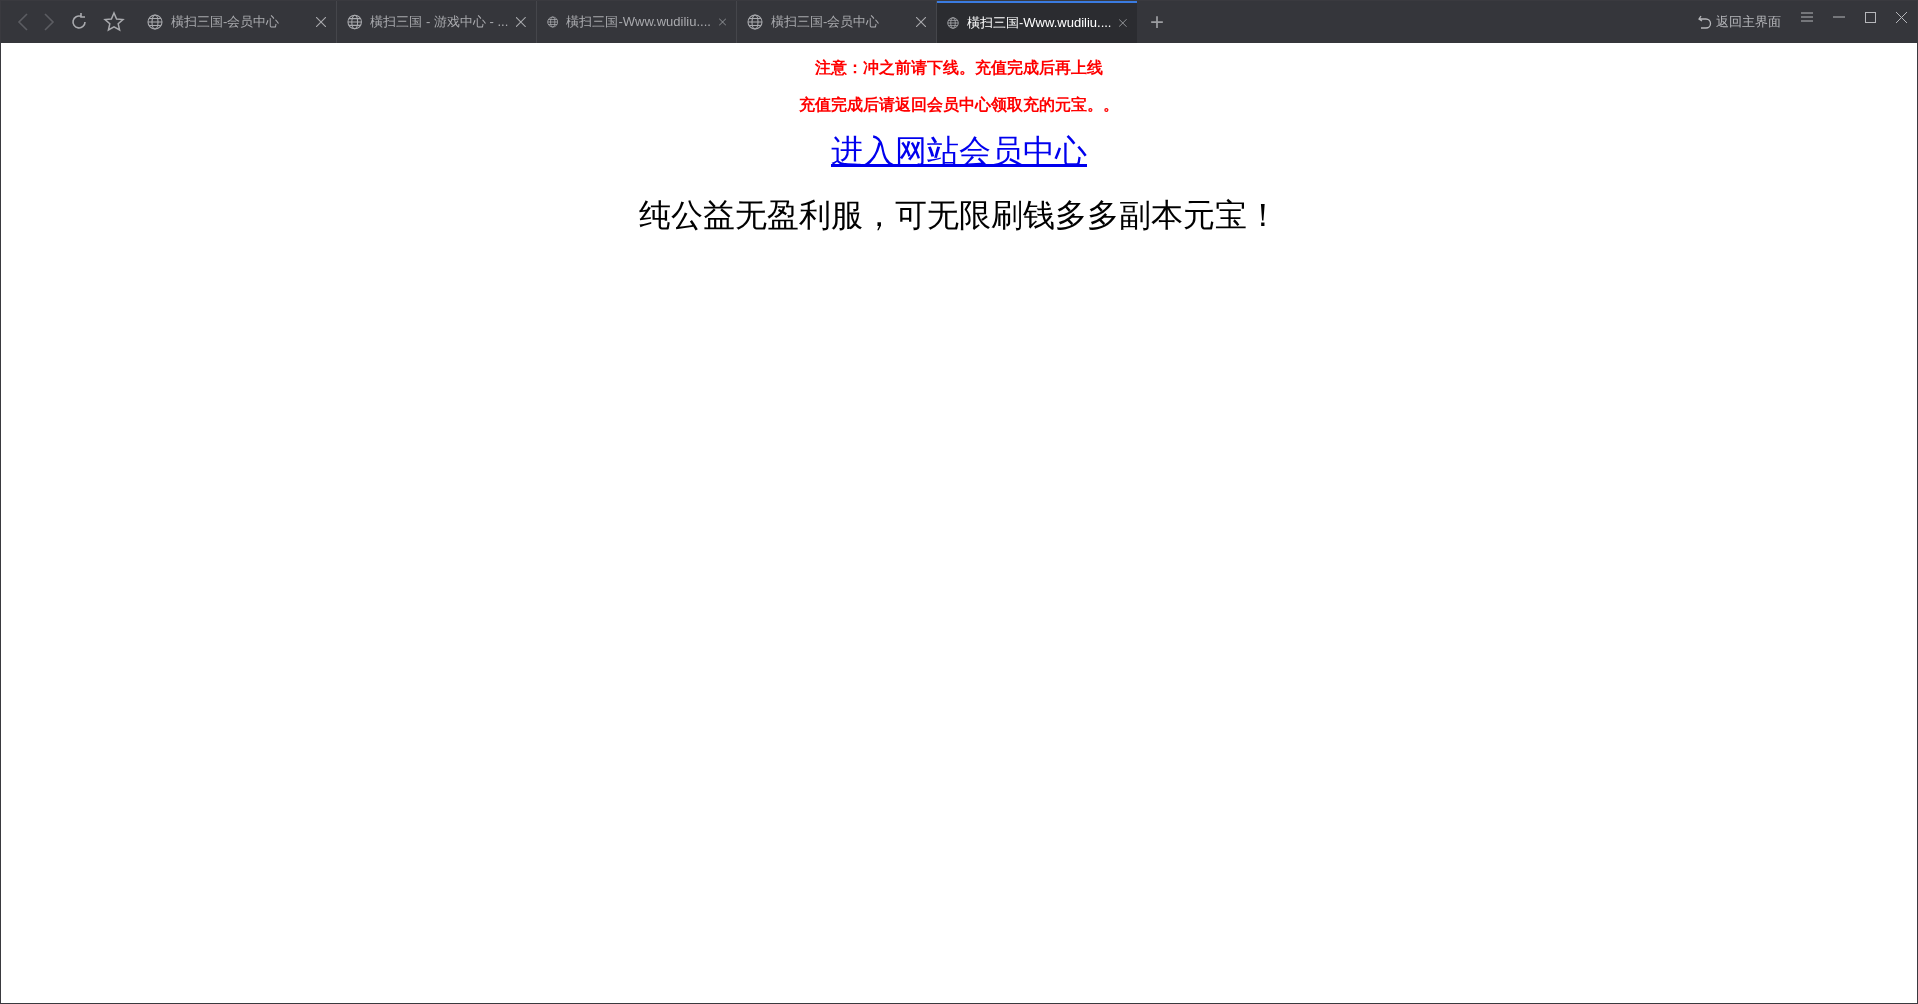 This screenshot has height=1004, width=1918. What do you see at coordinates (959, 151) in the screenshot?
I see `member-center-link: 进入网站会员中心` at bounding box center [959, 151].